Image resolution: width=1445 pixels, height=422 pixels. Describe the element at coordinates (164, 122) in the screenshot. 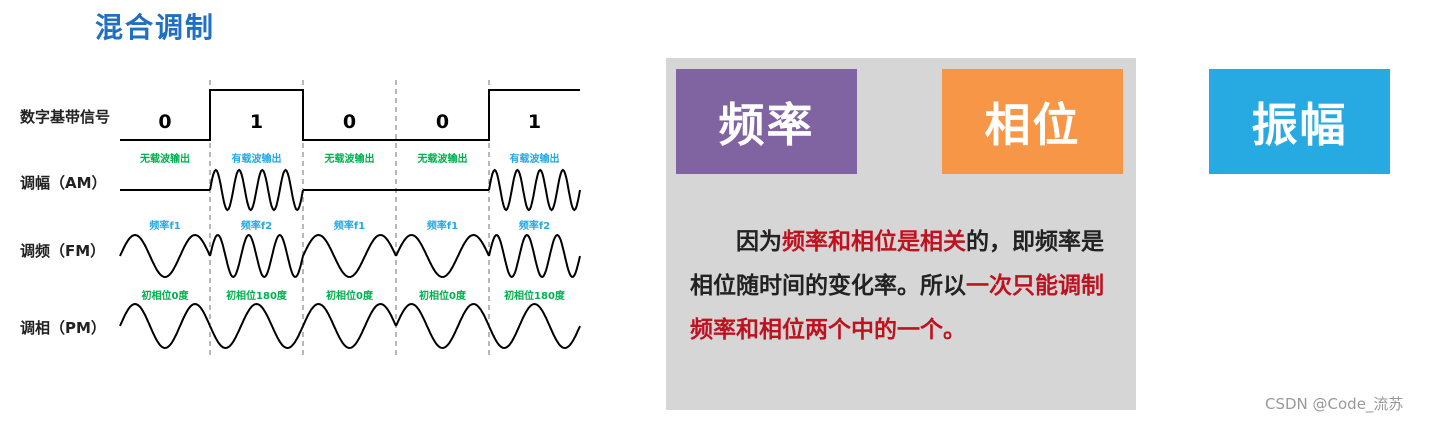

I see `bit-value-1: 0` at that location.